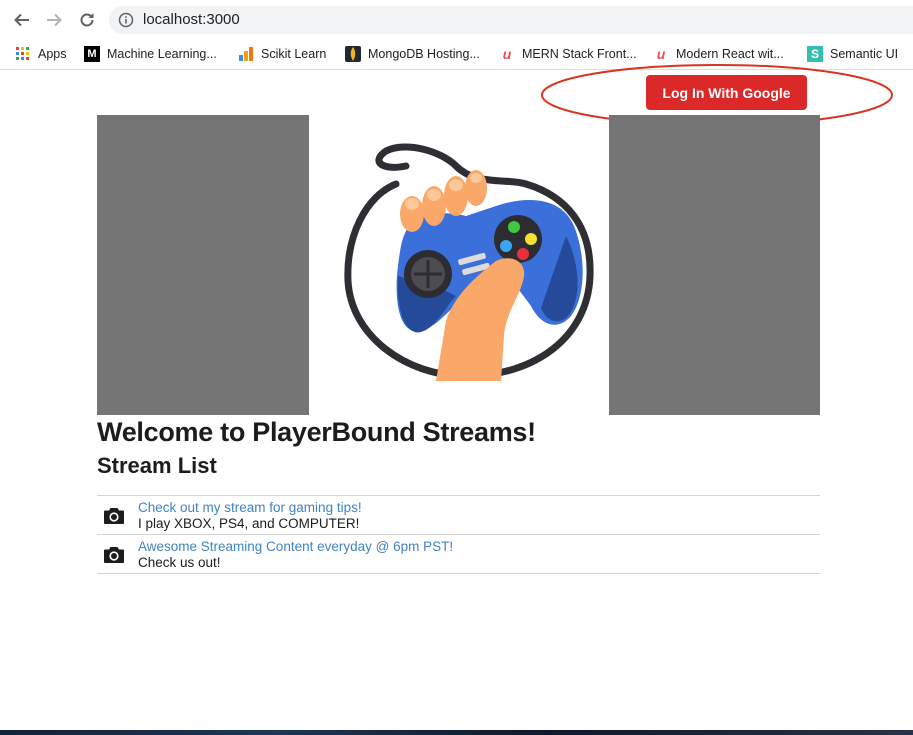 Image resolution: width=913 pixels, height=735 pixels. Describe the element at coordinates (714, 265) in the screenshot. I see `right-placeholder-image` at that location.